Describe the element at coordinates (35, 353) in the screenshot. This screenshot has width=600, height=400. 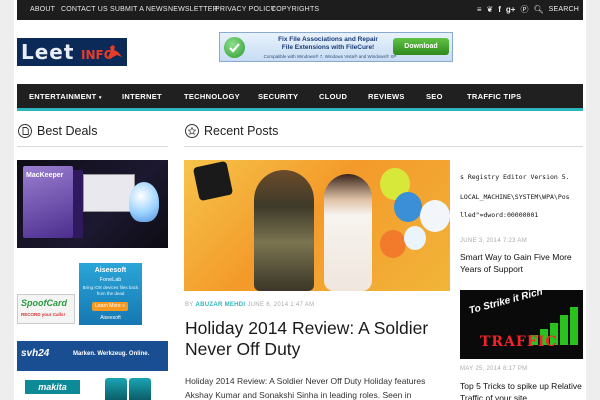
I see `svh24-logo: svh24` at that location.